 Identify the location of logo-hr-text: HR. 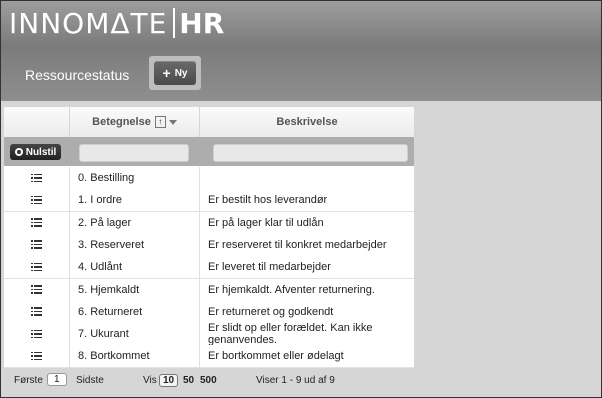
(202, 23).